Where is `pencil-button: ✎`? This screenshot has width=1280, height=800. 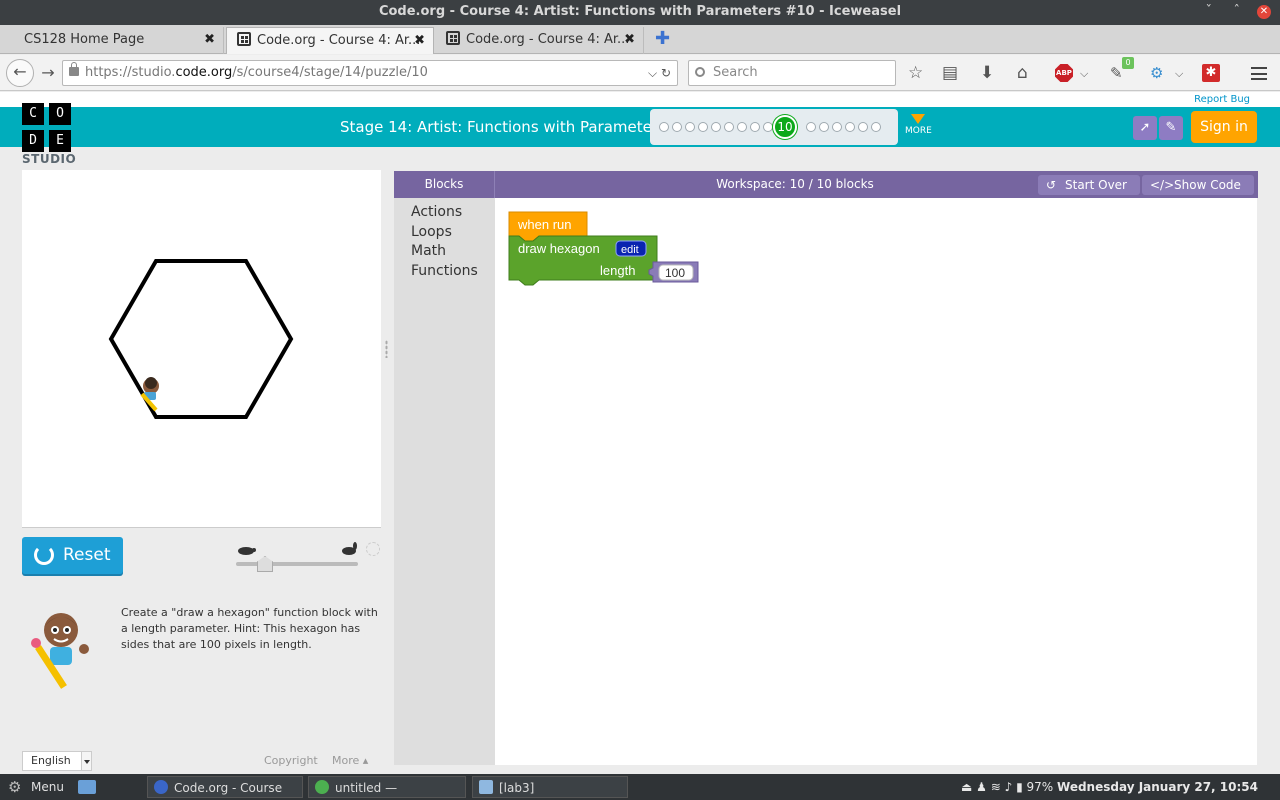 pencil-button: ✎ is located at coordinates (1171, 128).